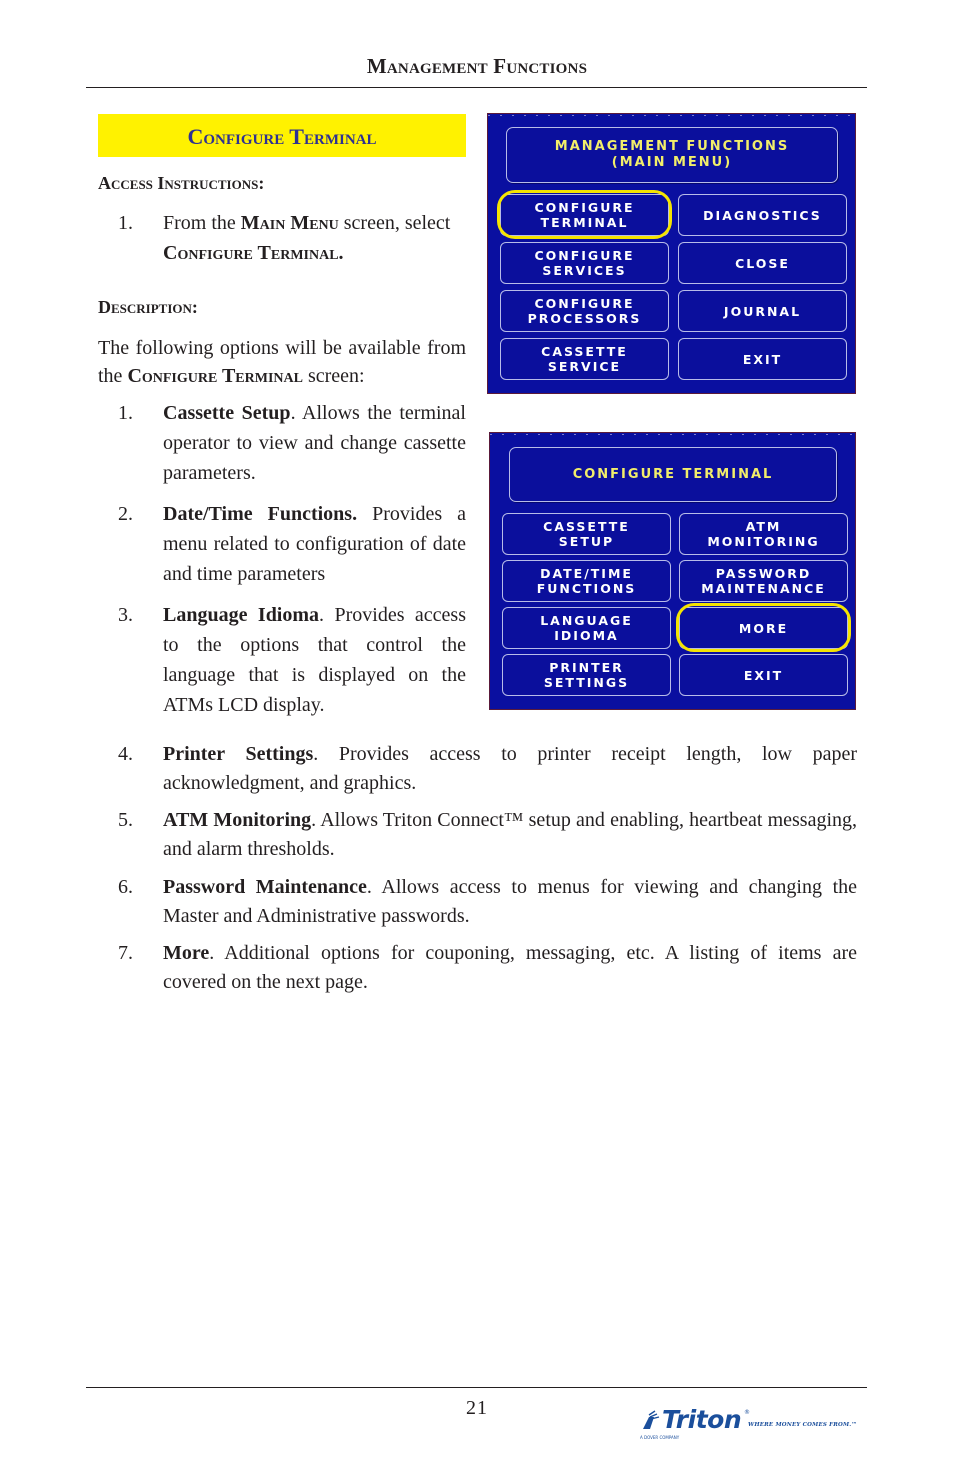  What do you see at coordinates (747, 1412) in the screenshot?
I see `registered-mark: ®` at bounding box center [747, 1412].